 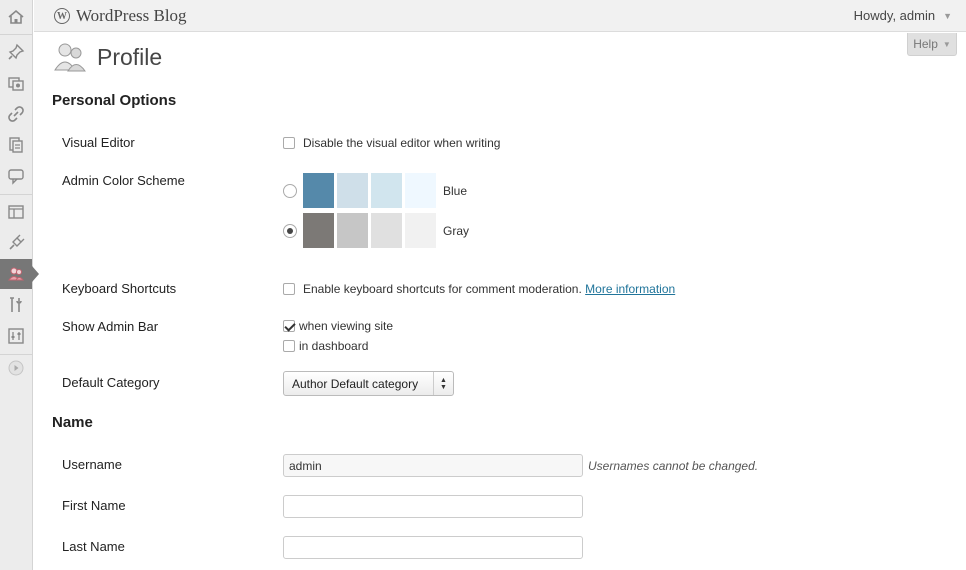 What do you see at coordinates (16, 368) in the screenshot?
I see `collapse-icon` at bounding box center [16, 368].